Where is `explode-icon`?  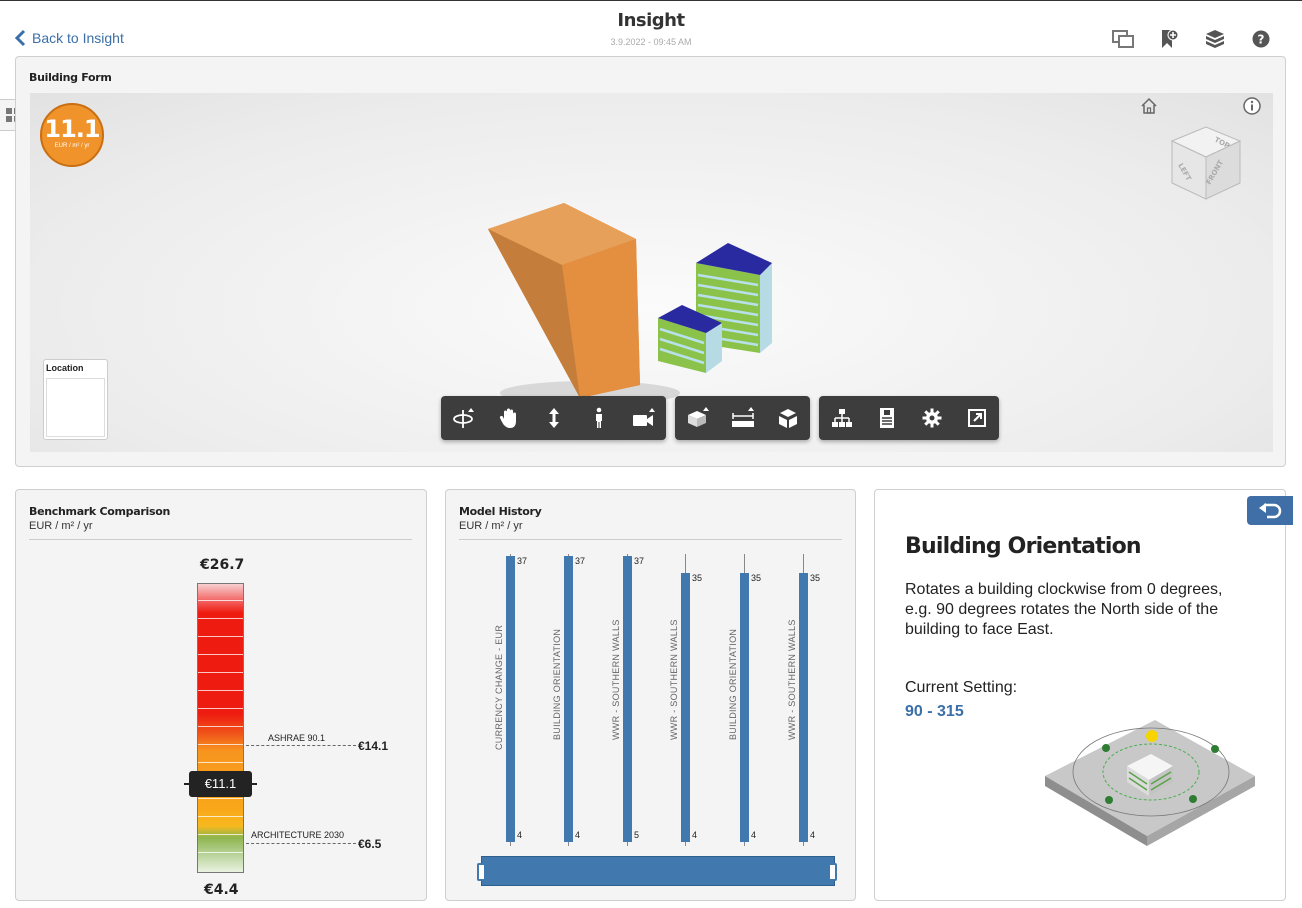 explode-icon is located at coordinates (787, 418).